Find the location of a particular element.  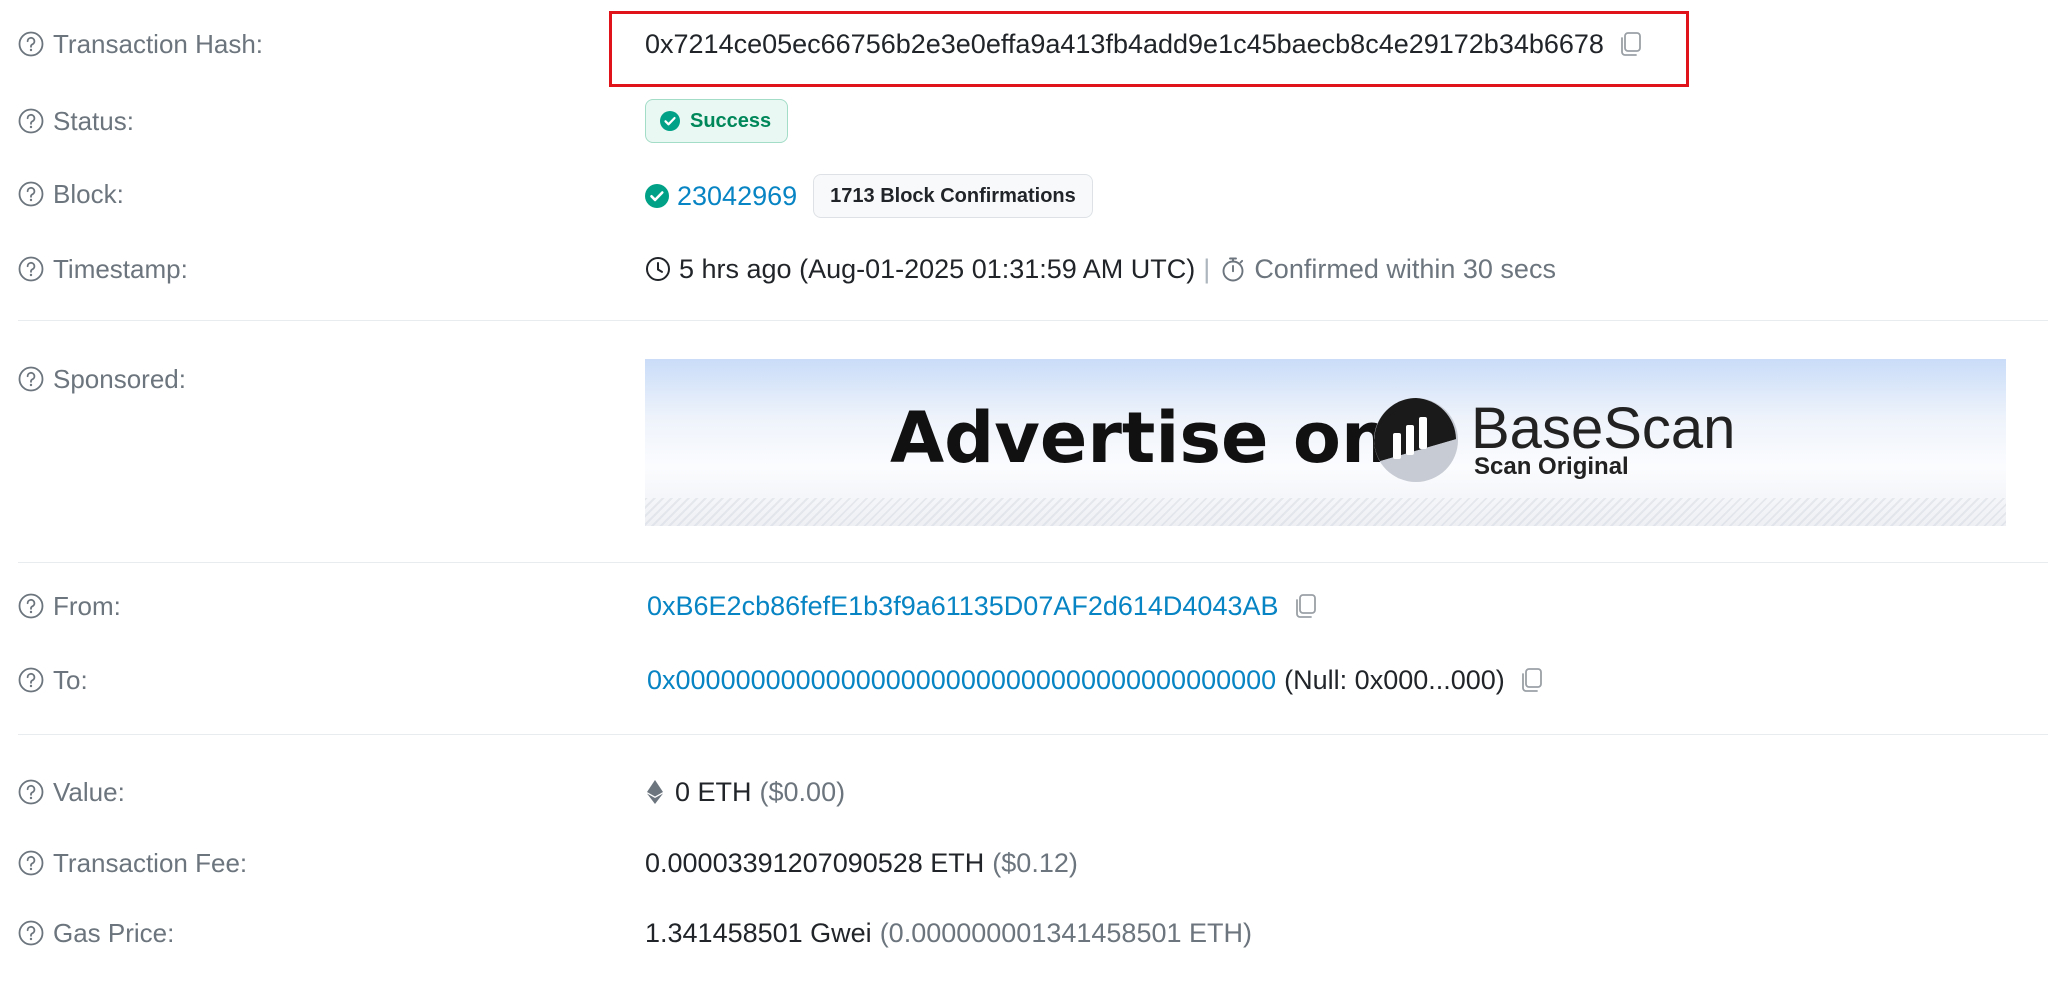

status-badge: Success is located at coordinates (717, 121).